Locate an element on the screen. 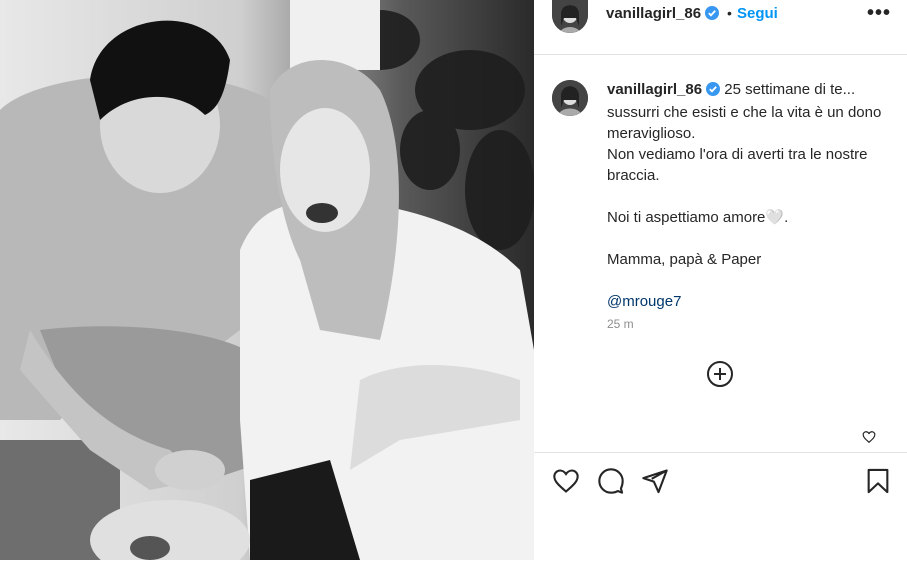 This screenshot has height=561, width=907. mention-link: @mrouge7 is located at coordinates (644, 301).